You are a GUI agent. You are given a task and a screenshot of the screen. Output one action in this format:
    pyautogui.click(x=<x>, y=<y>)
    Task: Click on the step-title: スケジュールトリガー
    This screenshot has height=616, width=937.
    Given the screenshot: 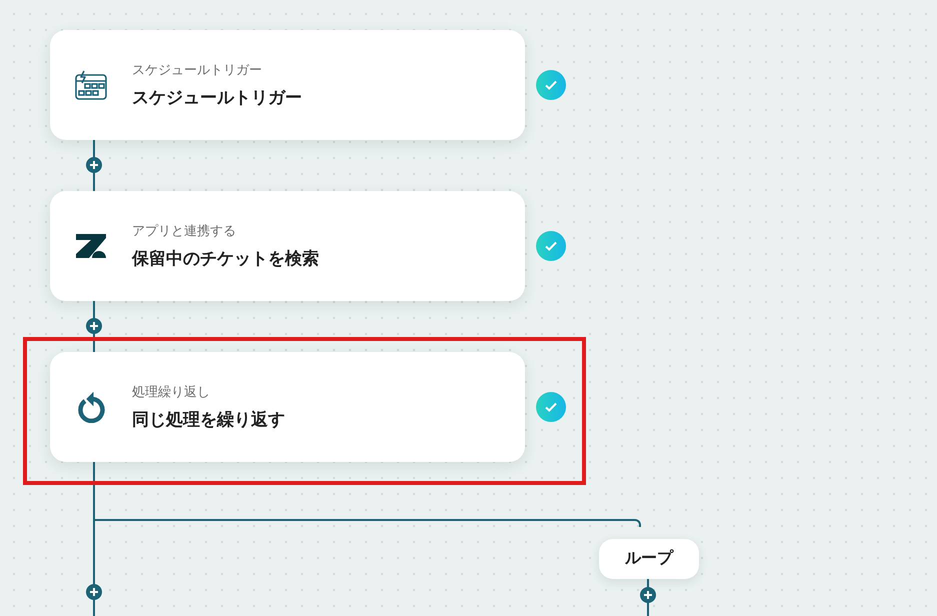 What is the action you would take?
    pyautogui.click(x=217, y=97)
    